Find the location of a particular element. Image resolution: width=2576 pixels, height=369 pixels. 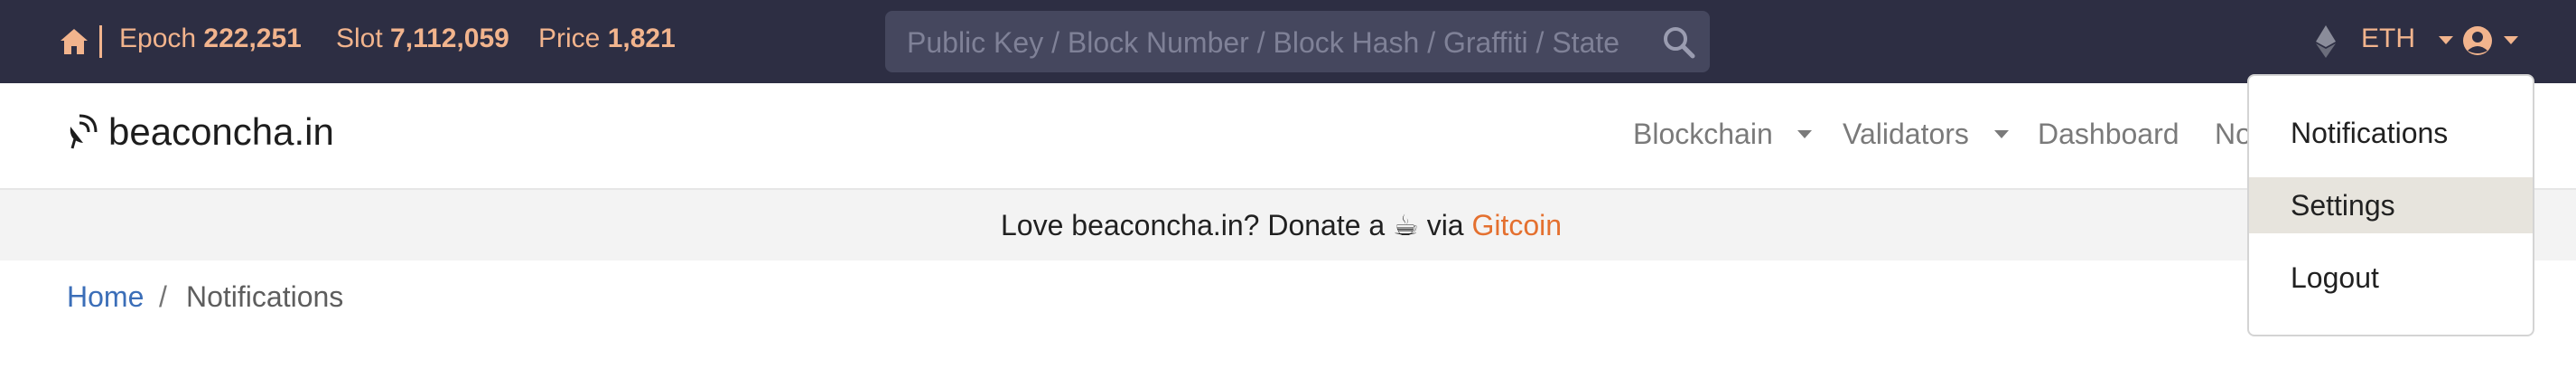

nav-blockchain: Blockchain is located at coordinates (1703, 134).